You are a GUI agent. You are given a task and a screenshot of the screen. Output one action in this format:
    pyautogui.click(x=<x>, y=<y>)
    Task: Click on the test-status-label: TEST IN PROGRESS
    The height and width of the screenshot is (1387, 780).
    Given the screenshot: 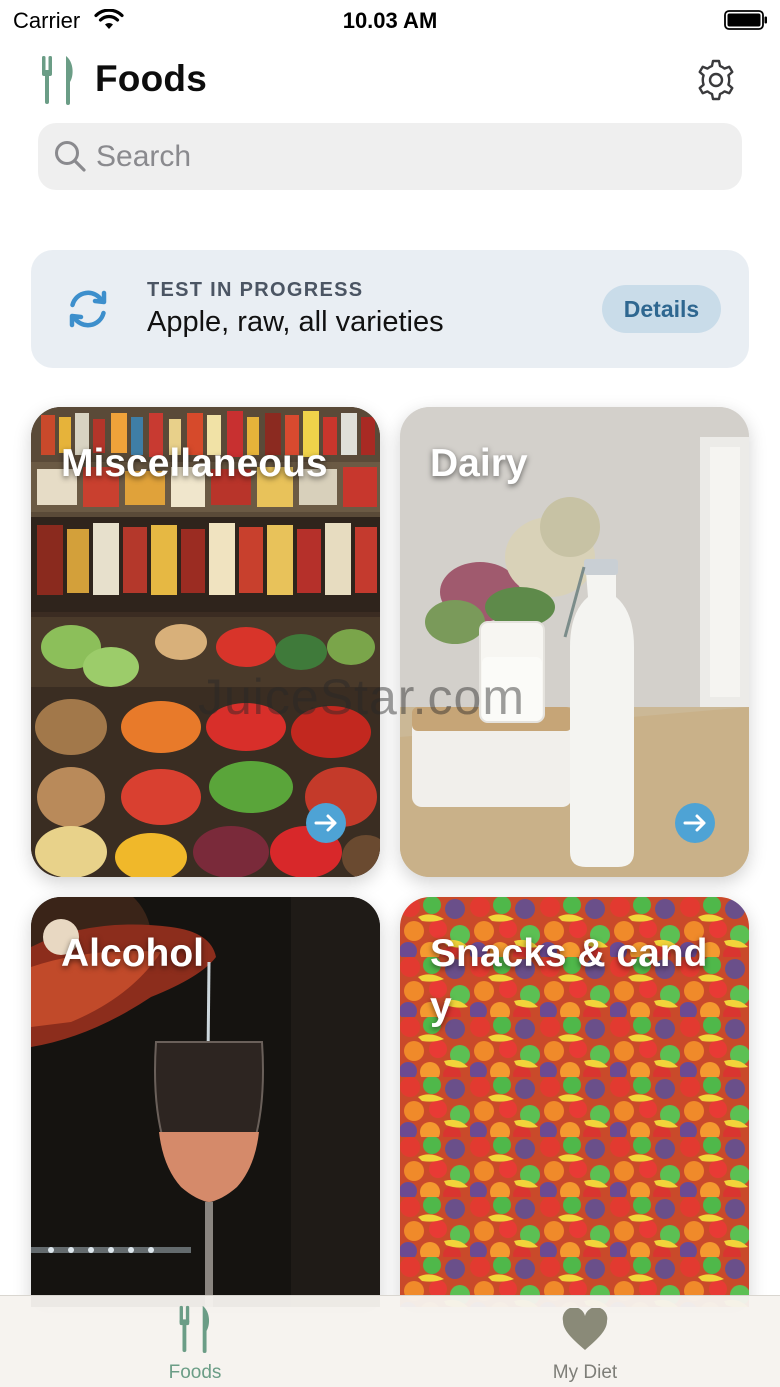 What is the action you would take?
    pyautogui.click(x=255, y=290)
    